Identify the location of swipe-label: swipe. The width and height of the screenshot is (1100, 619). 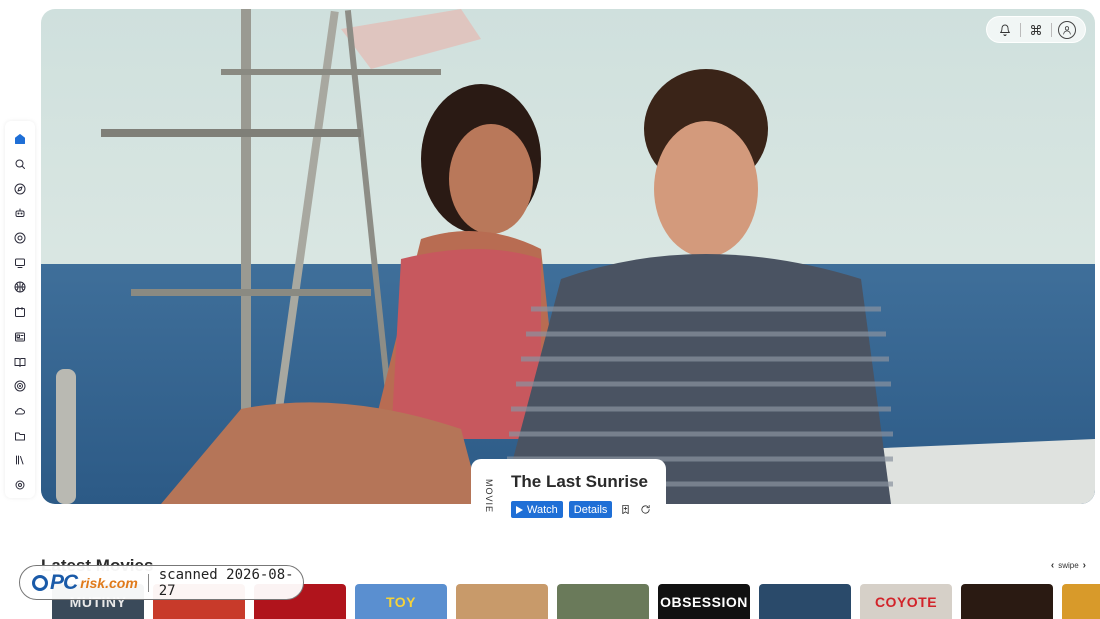
(1068, 565).